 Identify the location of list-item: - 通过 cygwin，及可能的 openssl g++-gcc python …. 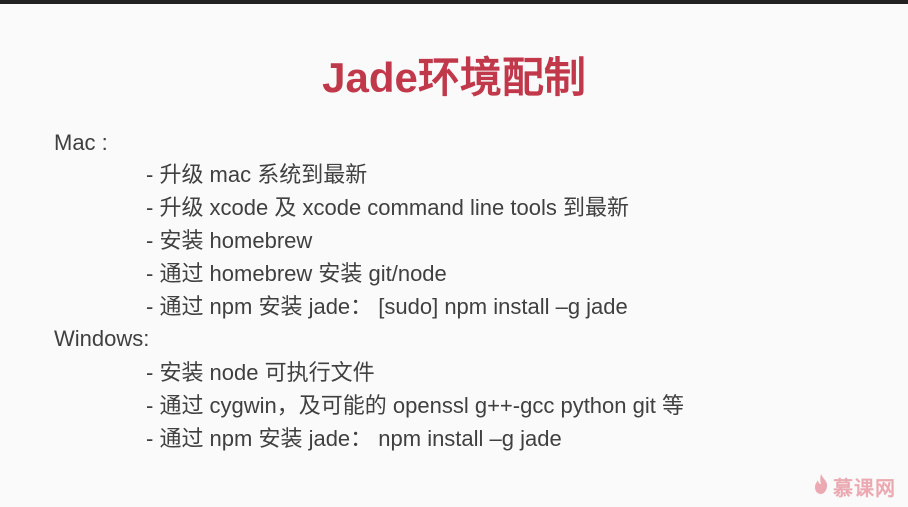
(415, 405).